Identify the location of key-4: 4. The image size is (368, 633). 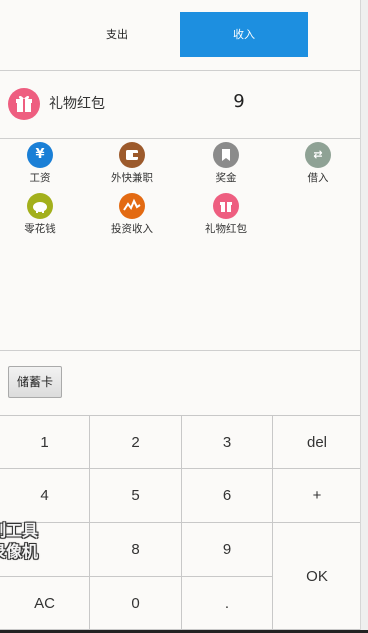
(45, 496).